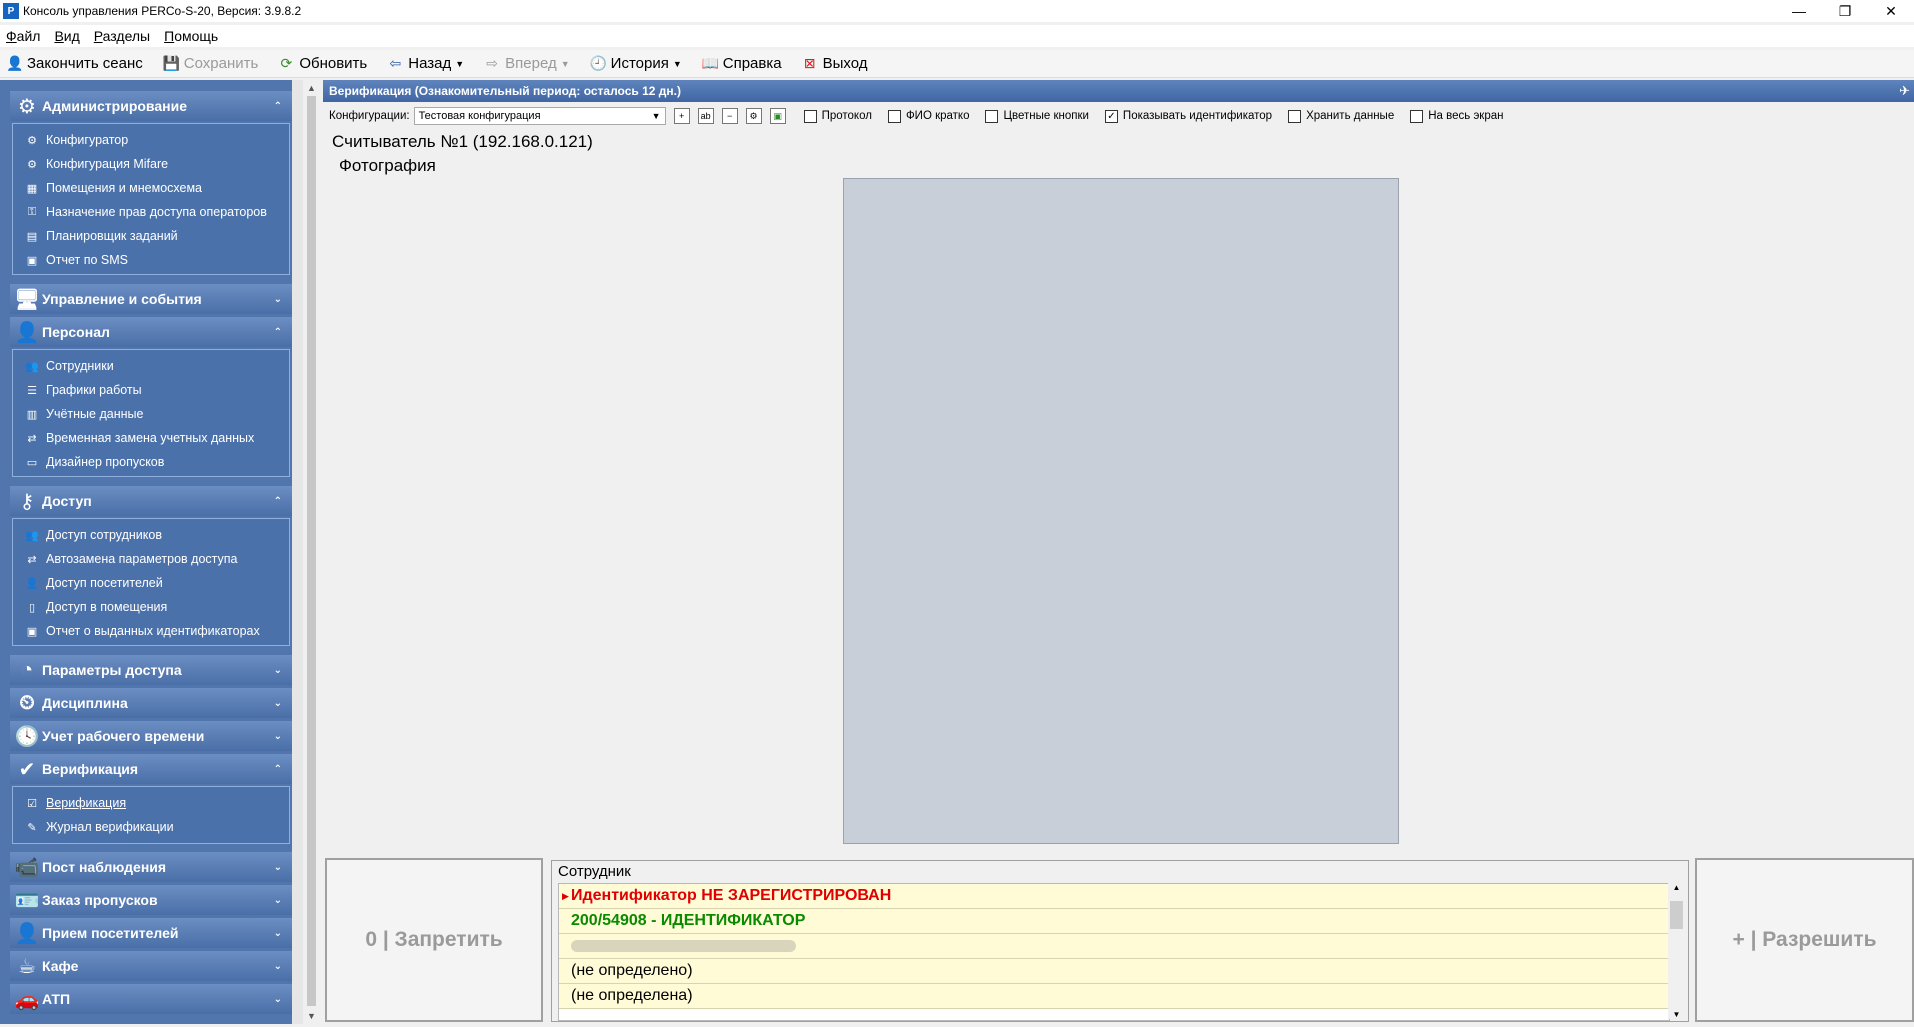  Describe the element at coordinates (66, 36) in the screenshot. I see `menu-view: Вид` at that location.